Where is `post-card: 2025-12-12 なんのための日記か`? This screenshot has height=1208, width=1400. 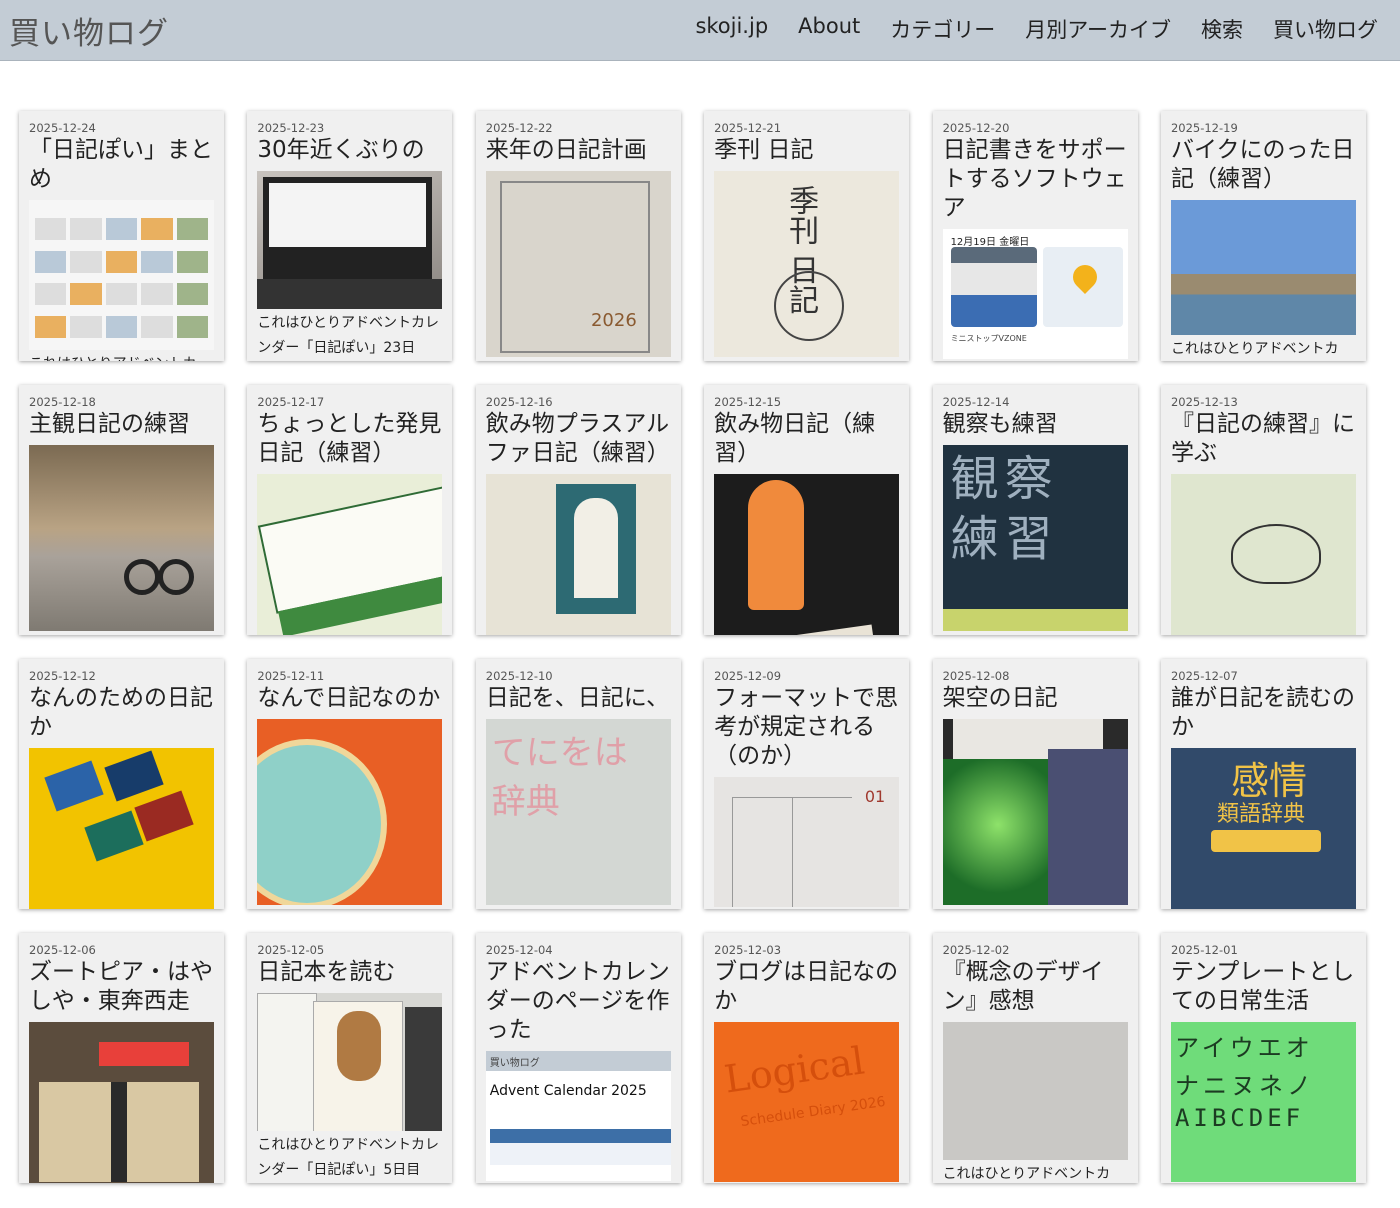 post-card: 2025-12-12 なんのための日記か is located at coordinates (121, 784).